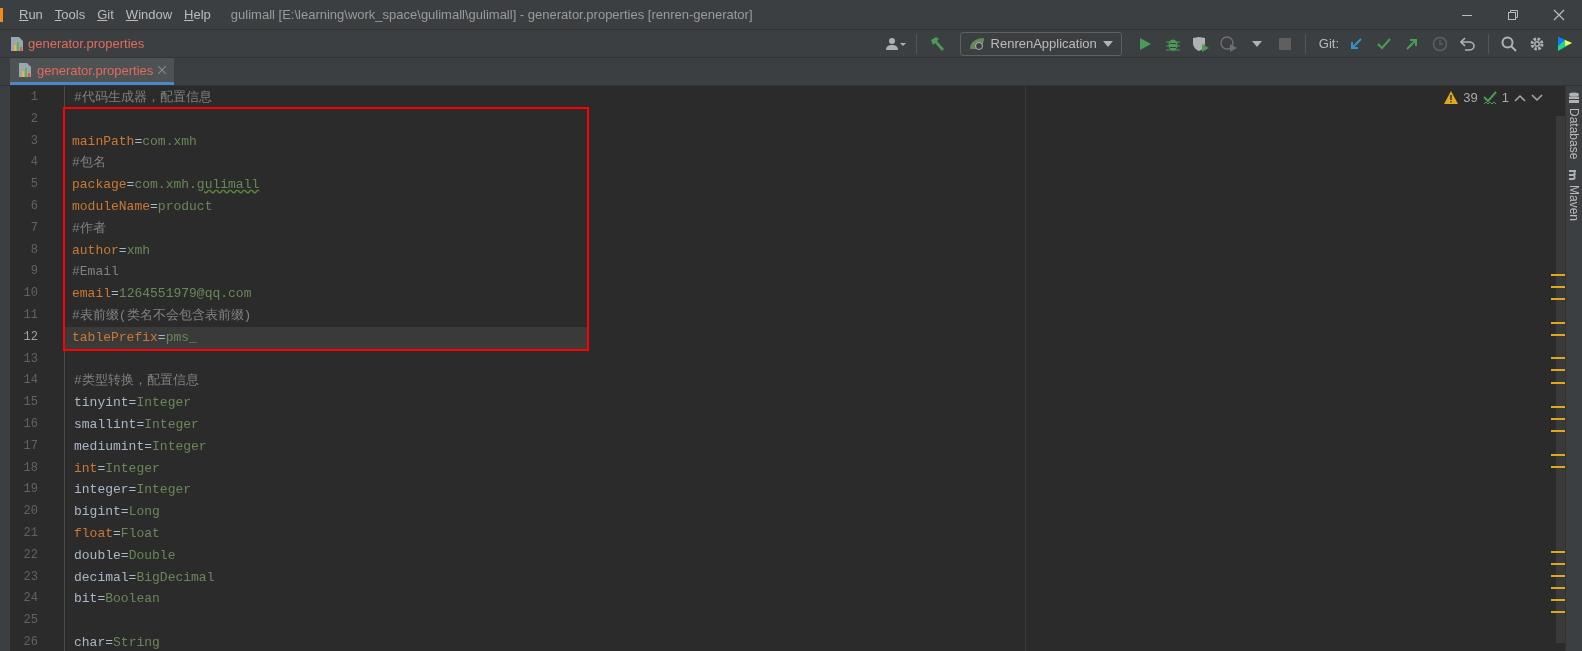 The height and width of the screenshot is (651, 1582). Describe the element at coordinates (31, 14) in the screenshot. I see `menu-item: Run` at that location.